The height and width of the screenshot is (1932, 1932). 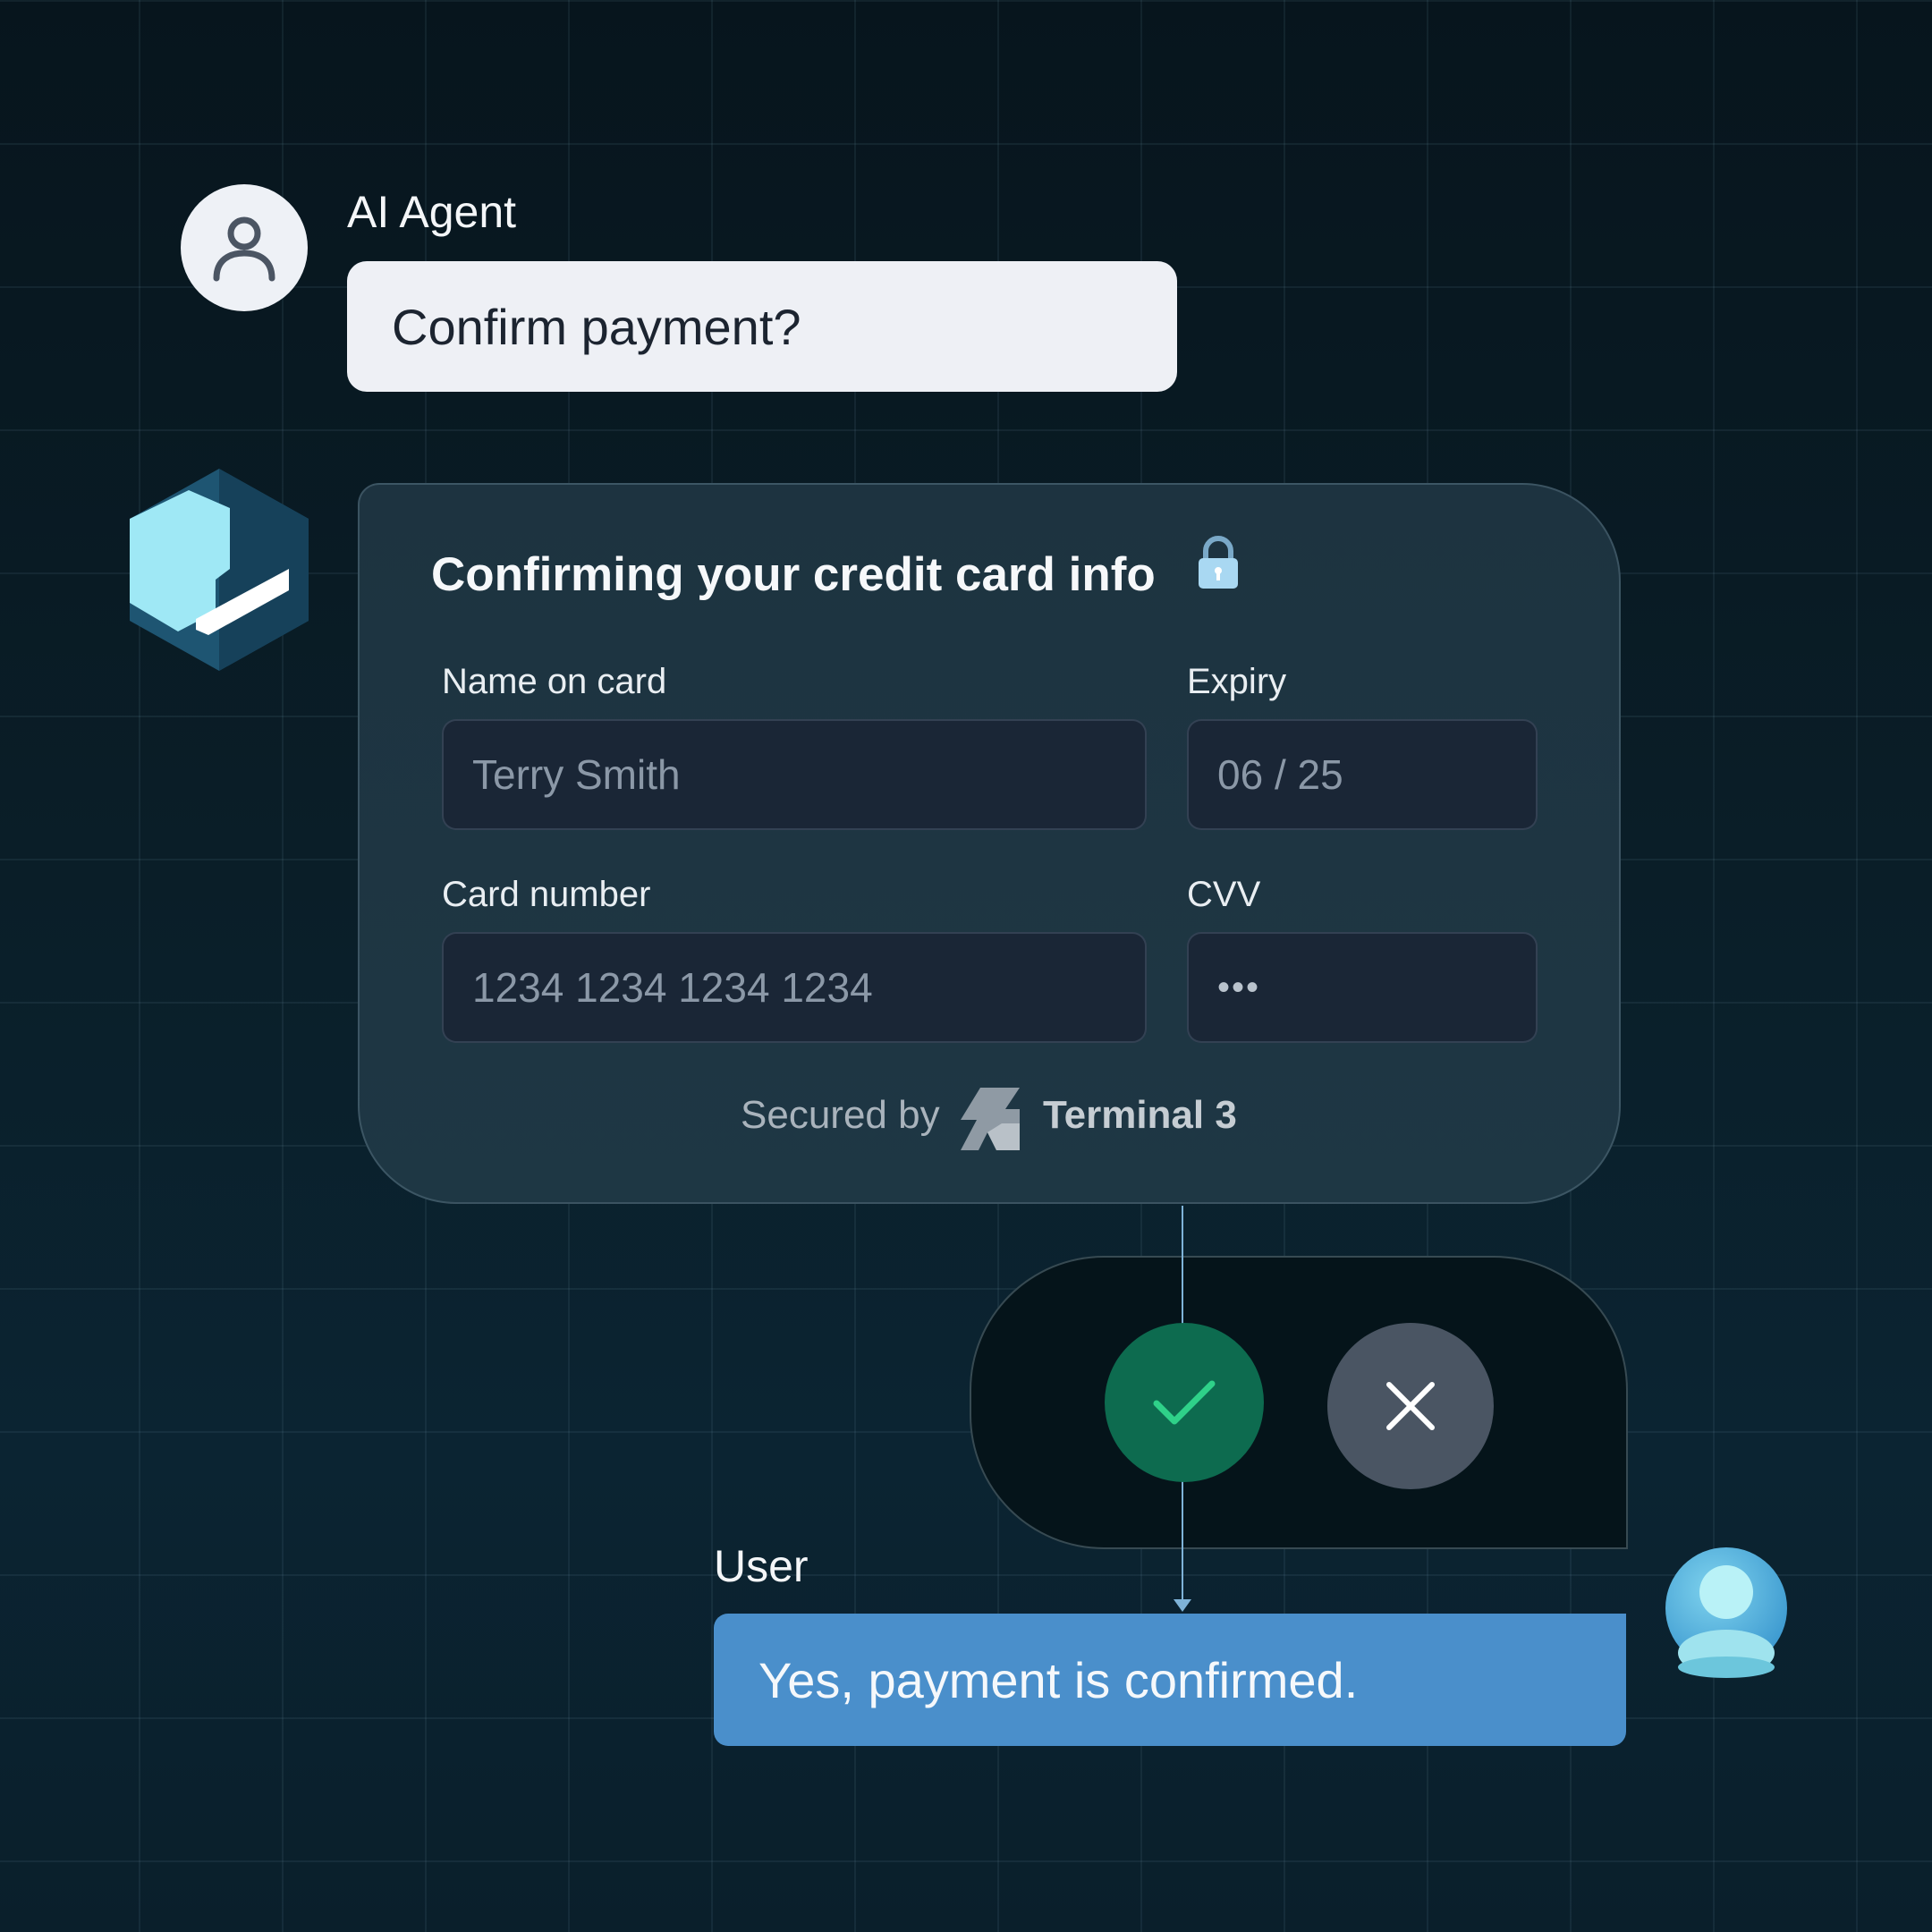 I want to click on agent-message-bubble: Confirm payment?, so click(x=762, y=326).